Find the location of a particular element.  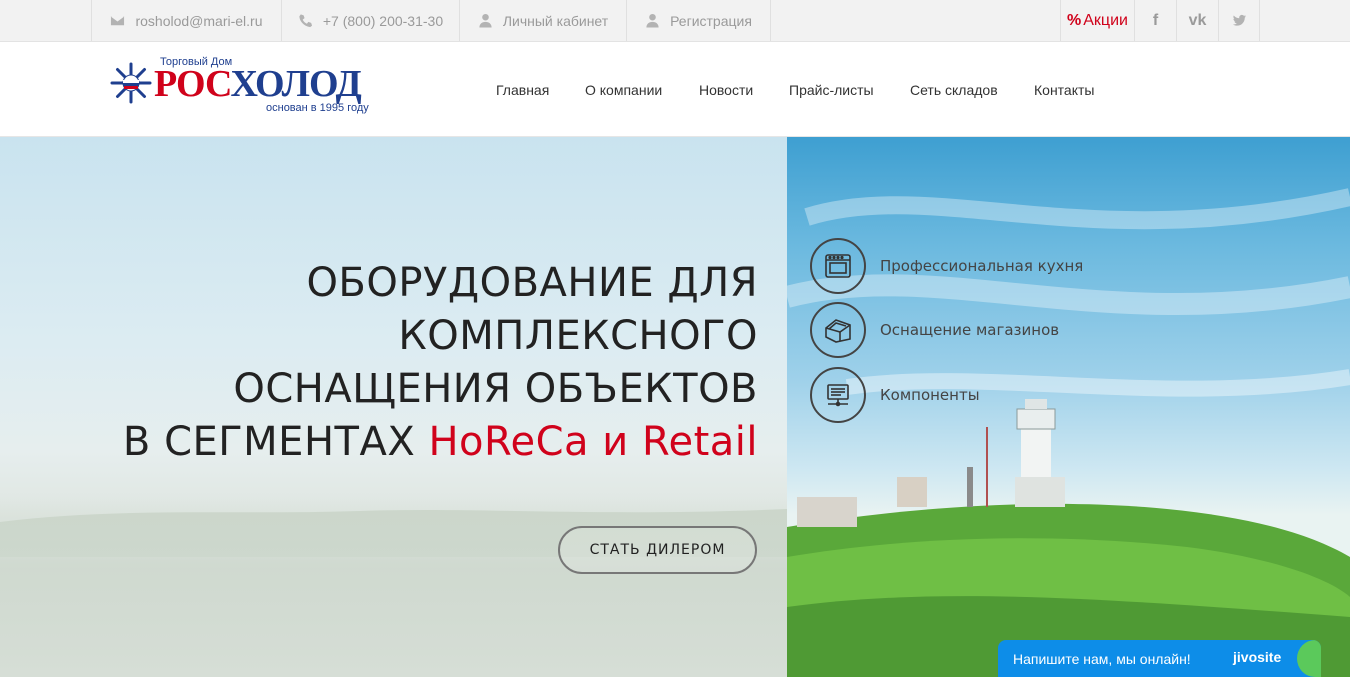

promo-text: Акции is located at coordinates (1105, 20).